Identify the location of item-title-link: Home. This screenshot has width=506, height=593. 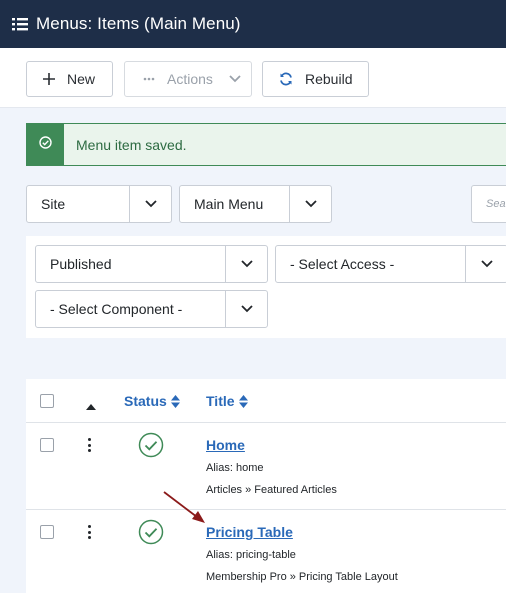
(225, 445).